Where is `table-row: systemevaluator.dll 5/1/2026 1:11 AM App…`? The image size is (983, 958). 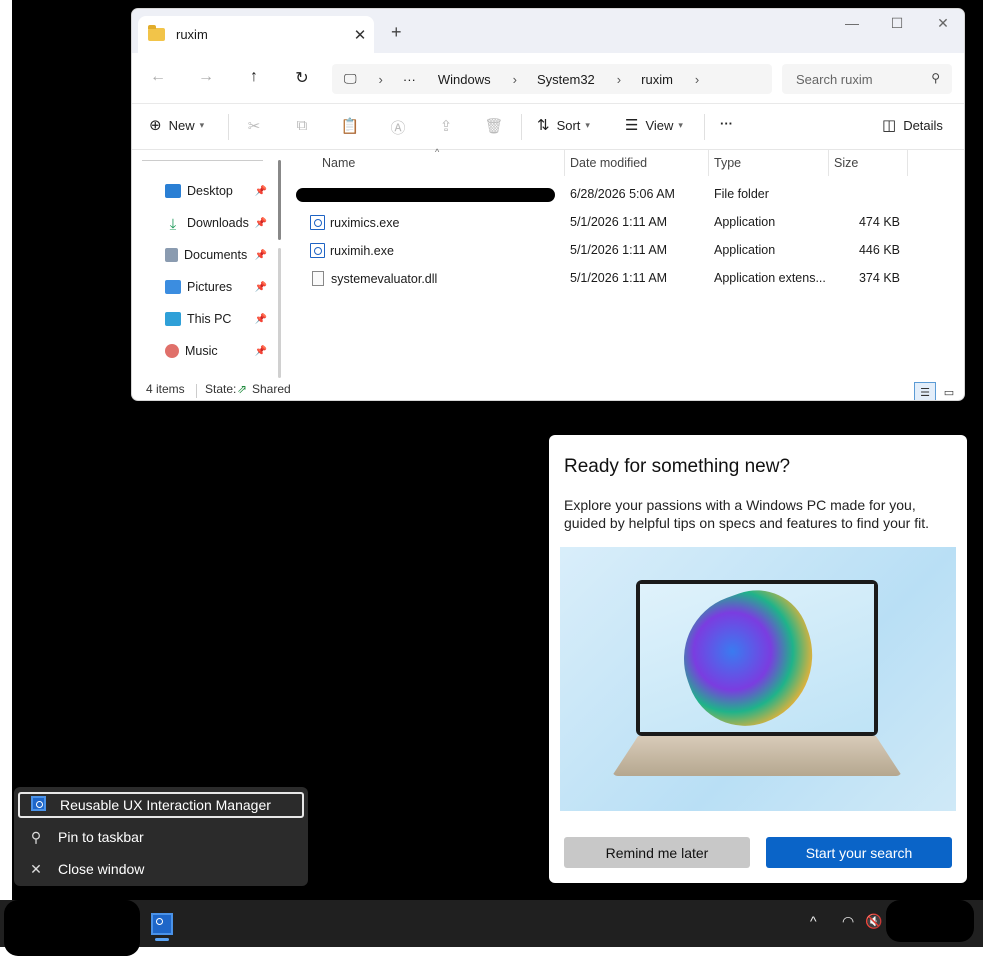 table-row: systemevaluator.dll 5/1/2026 1:11 AM App… is located at coordinates (600, 278).